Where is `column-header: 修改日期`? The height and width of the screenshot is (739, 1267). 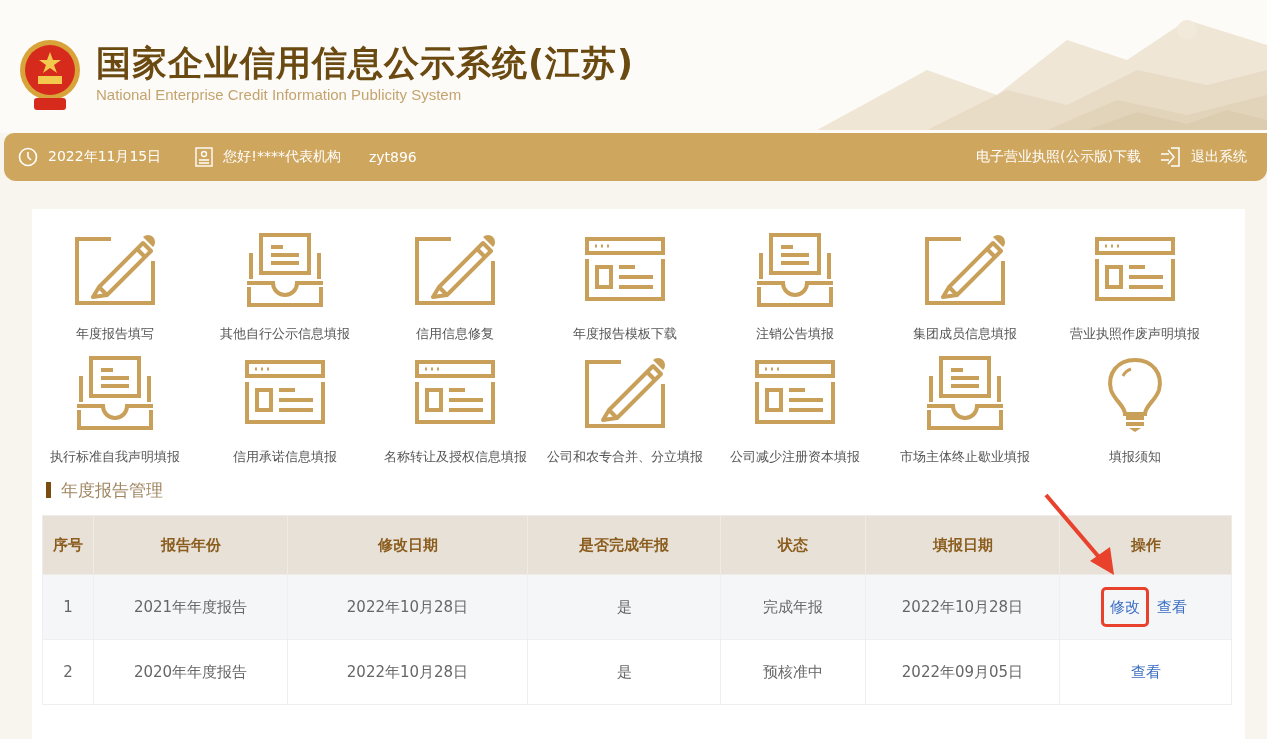
column-header: 修改日期 is located at coordinates (407, 545).